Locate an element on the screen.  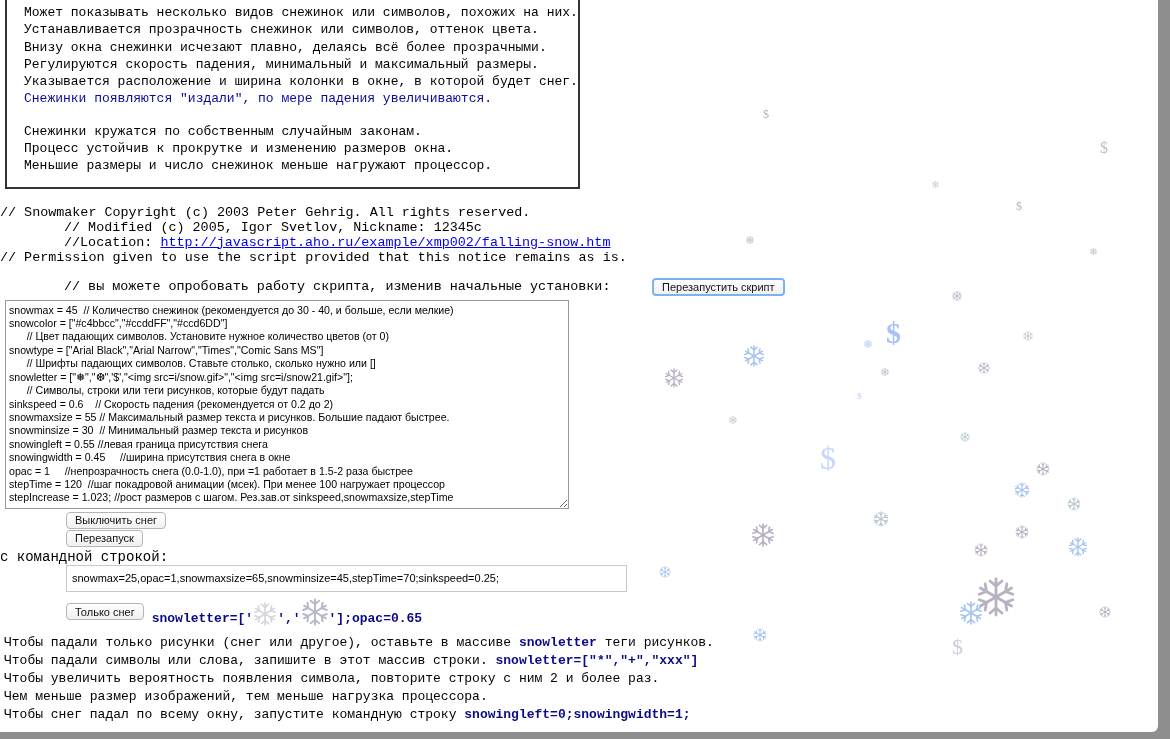
settings-prompt: // вы можете опробовать работу скрипта, изменив начальные установки: is located at coordinates (337, 287).